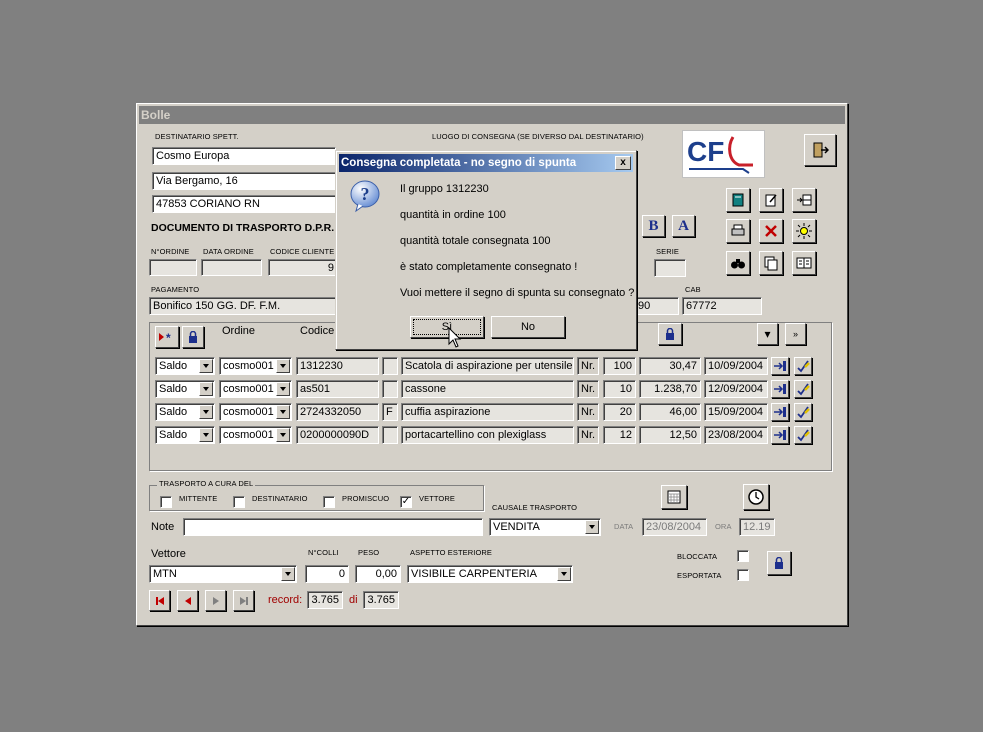 The image size is (983, 732). I want to click on new-row-button: *, so click(167, 337).